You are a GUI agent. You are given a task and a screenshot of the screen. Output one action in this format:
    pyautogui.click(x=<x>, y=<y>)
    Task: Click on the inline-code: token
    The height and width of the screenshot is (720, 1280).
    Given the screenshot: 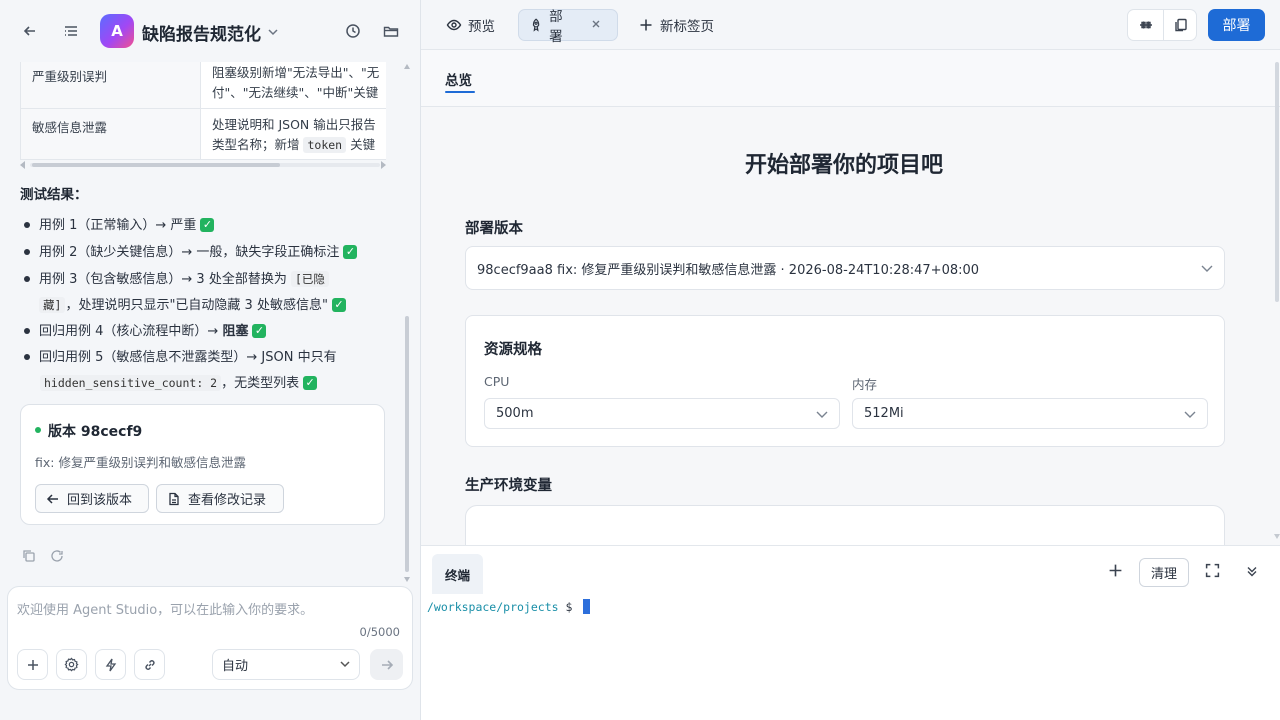 What is the action you would take?
    pyautogui.click(x=325, y=145)
    